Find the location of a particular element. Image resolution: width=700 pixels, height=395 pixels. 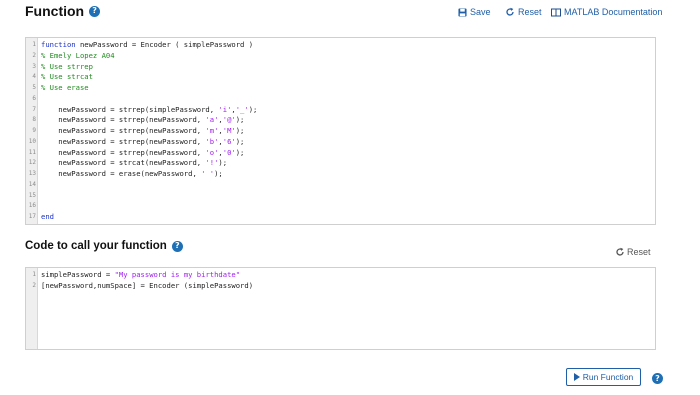

line-number: 13 is located at coordinates (32, 174).